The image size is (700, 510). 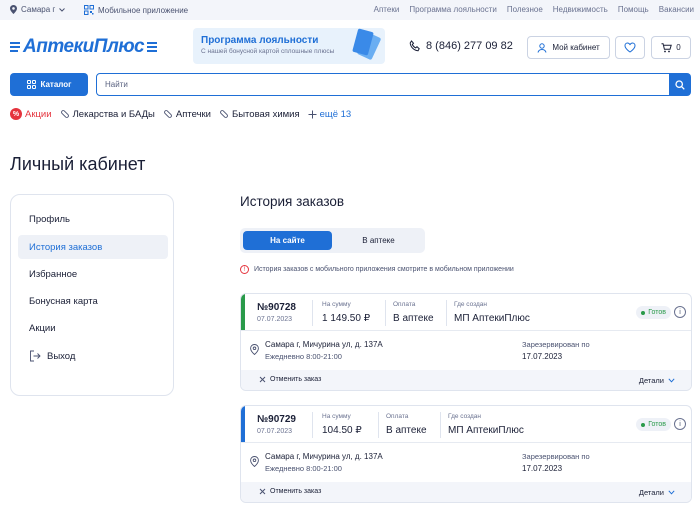 What do you see at coordinates (93, 274) in the screenshot?
I see `sidebar-item-favorites: Избранное` at bounding box center [93, 274].